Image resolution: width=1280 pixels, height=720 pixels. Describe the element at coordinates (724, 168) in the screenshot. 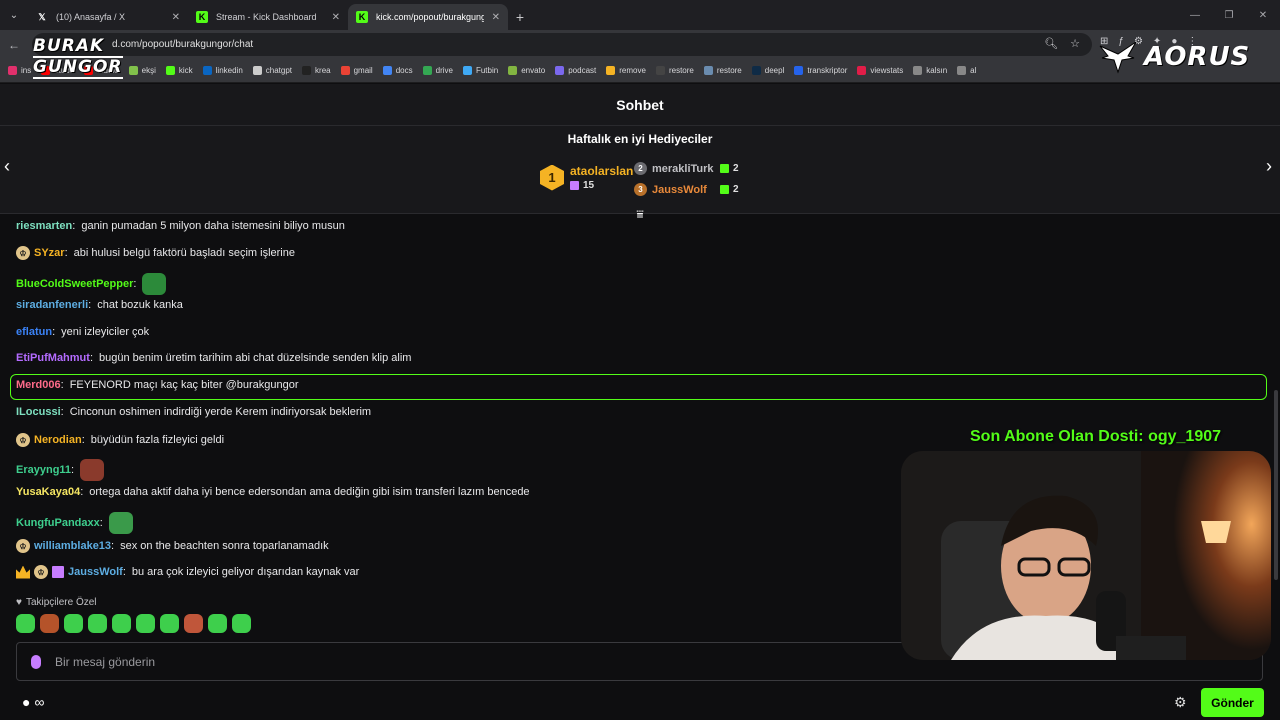

I see `gift-icon` at that location.